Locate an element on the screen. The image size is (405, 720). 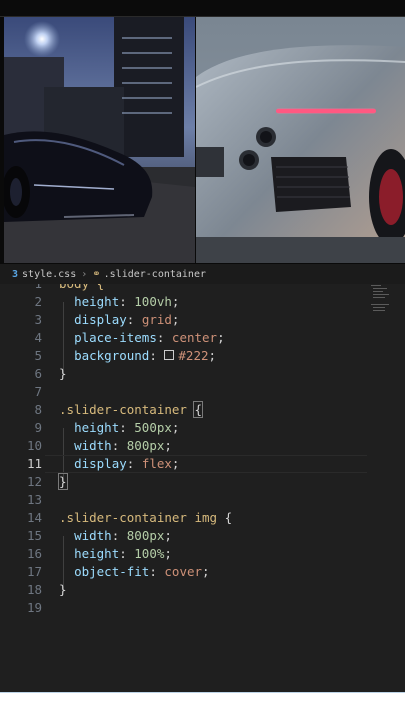
bottom-panel is located at coordinates (202, 706).